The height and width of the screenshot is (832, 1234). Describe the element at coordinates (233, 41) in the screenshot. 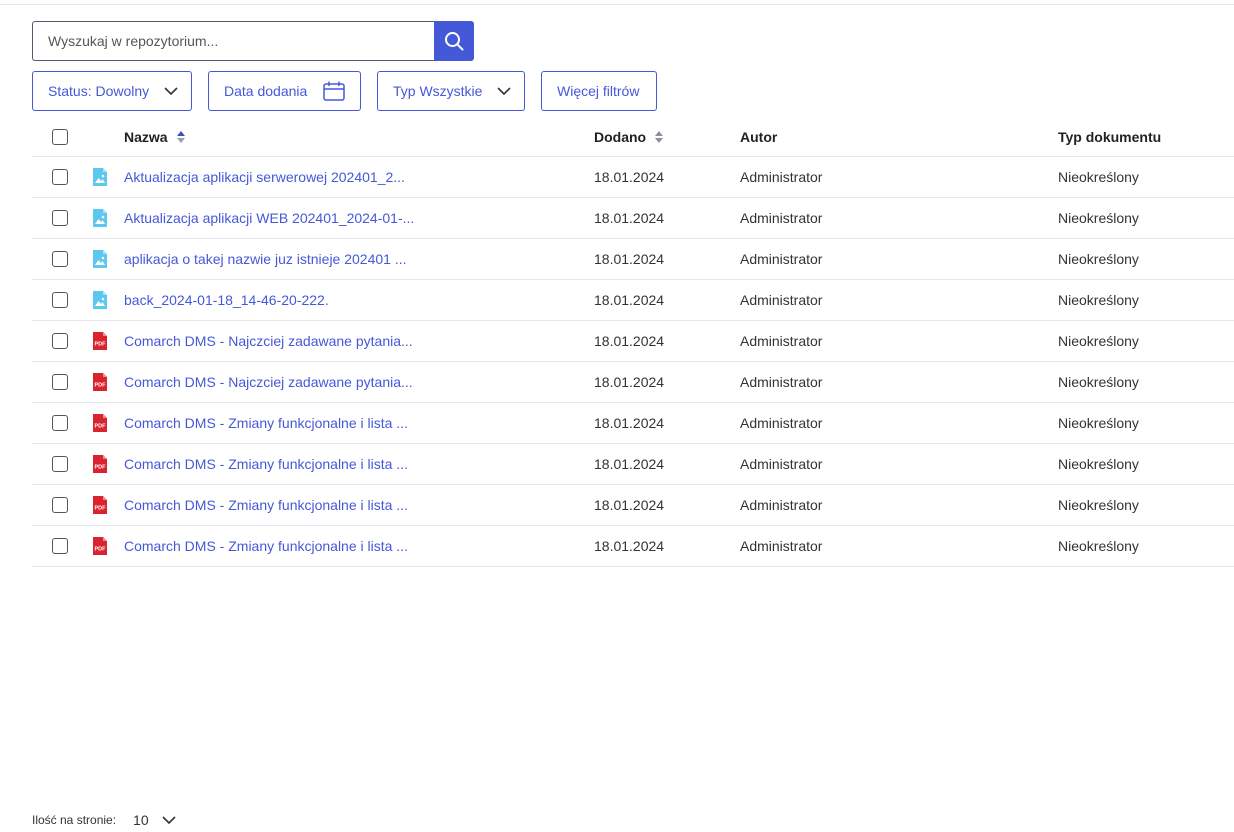

I see `search-input` at that location.